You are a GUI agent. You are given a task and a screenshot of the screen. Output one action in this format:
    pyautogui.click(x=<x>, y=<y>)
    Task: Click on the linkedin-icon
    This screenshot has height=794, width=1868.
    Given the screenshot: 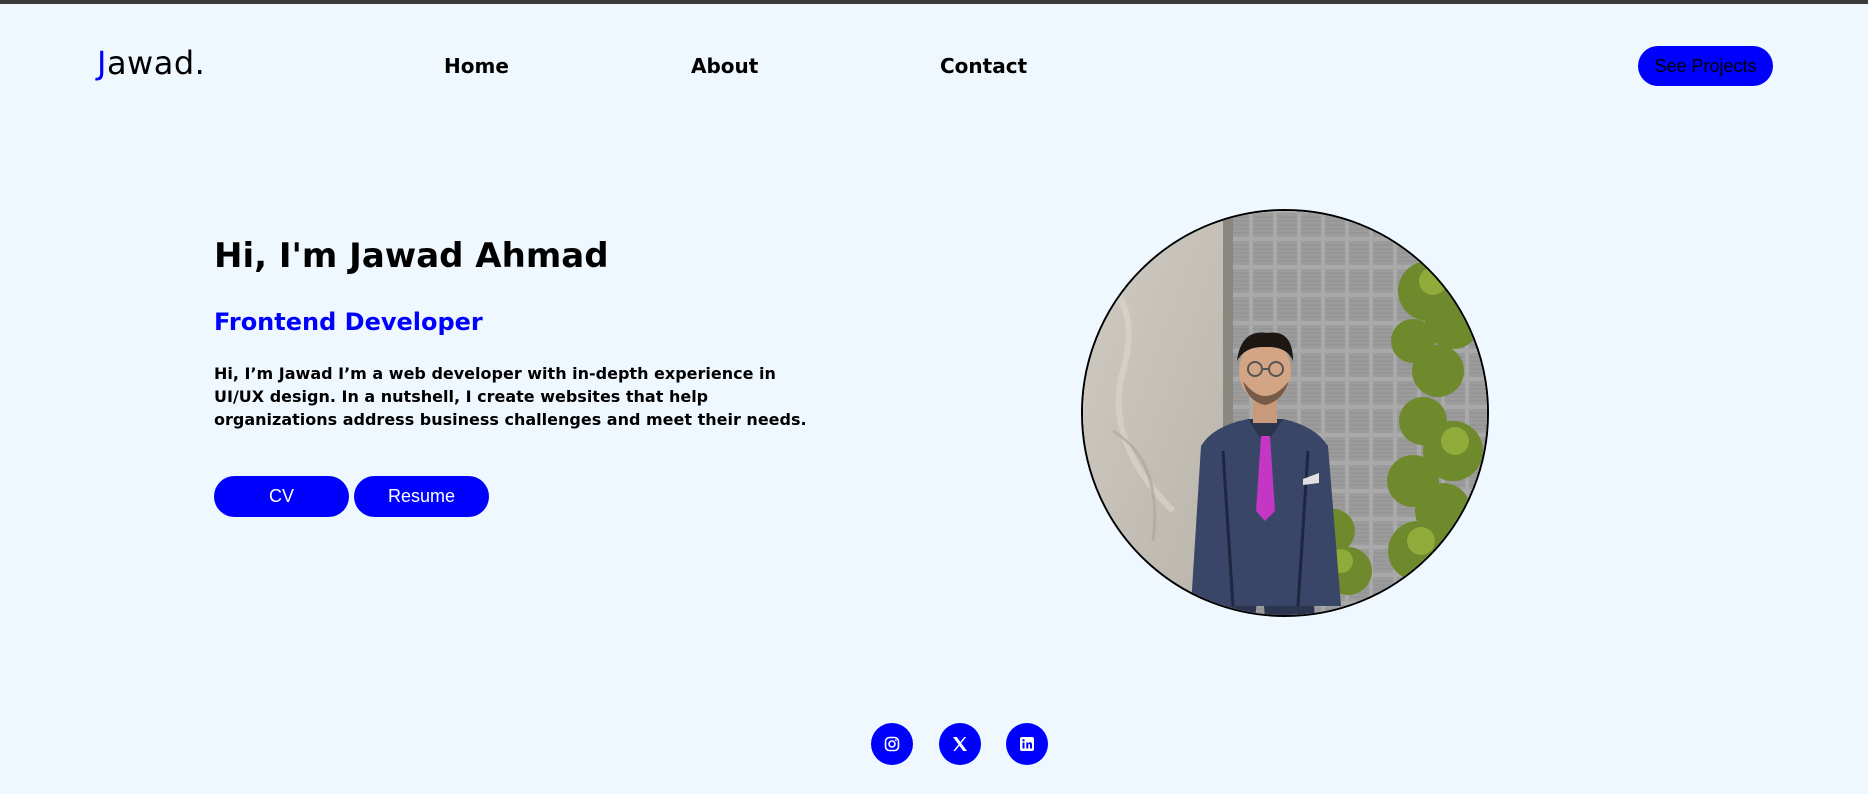 What is the action you would take?
    pyautogui.click(x=1027, y=744)
    